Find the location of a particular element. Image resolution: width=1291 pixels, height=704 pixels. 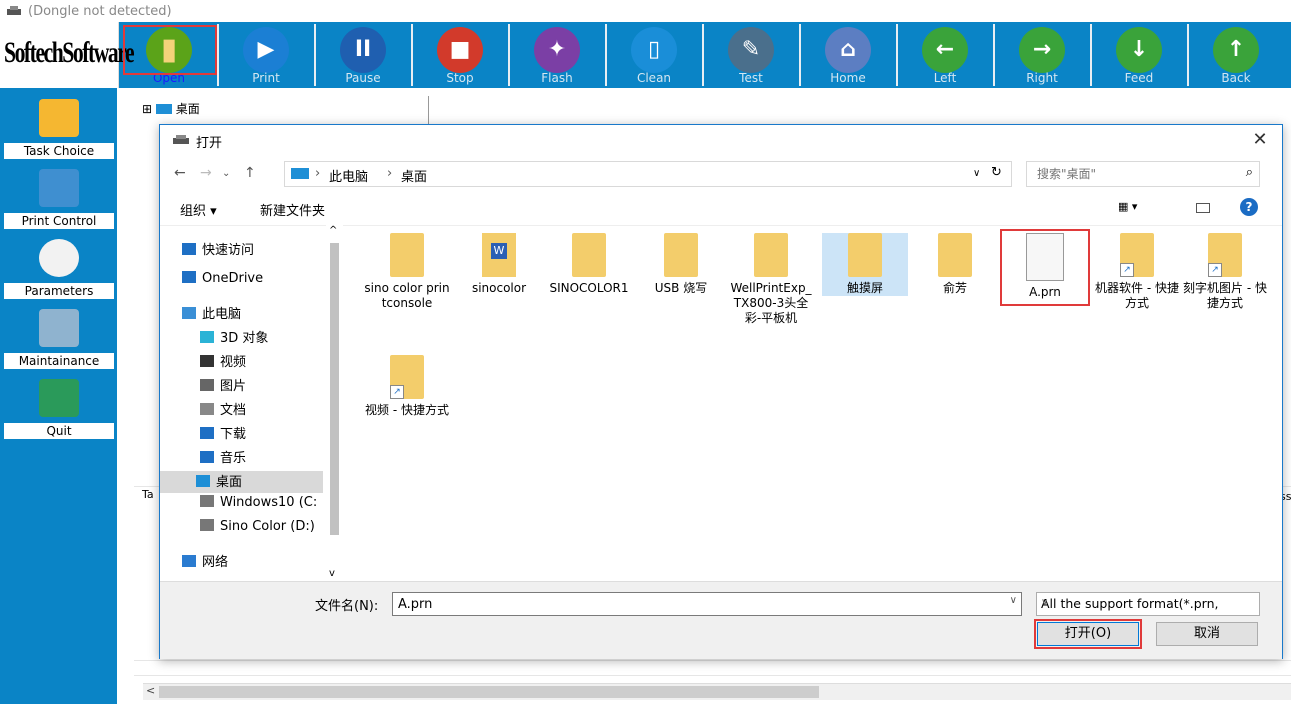

file-item: SINOCOLOR1 is located at coordinates (589, 264).